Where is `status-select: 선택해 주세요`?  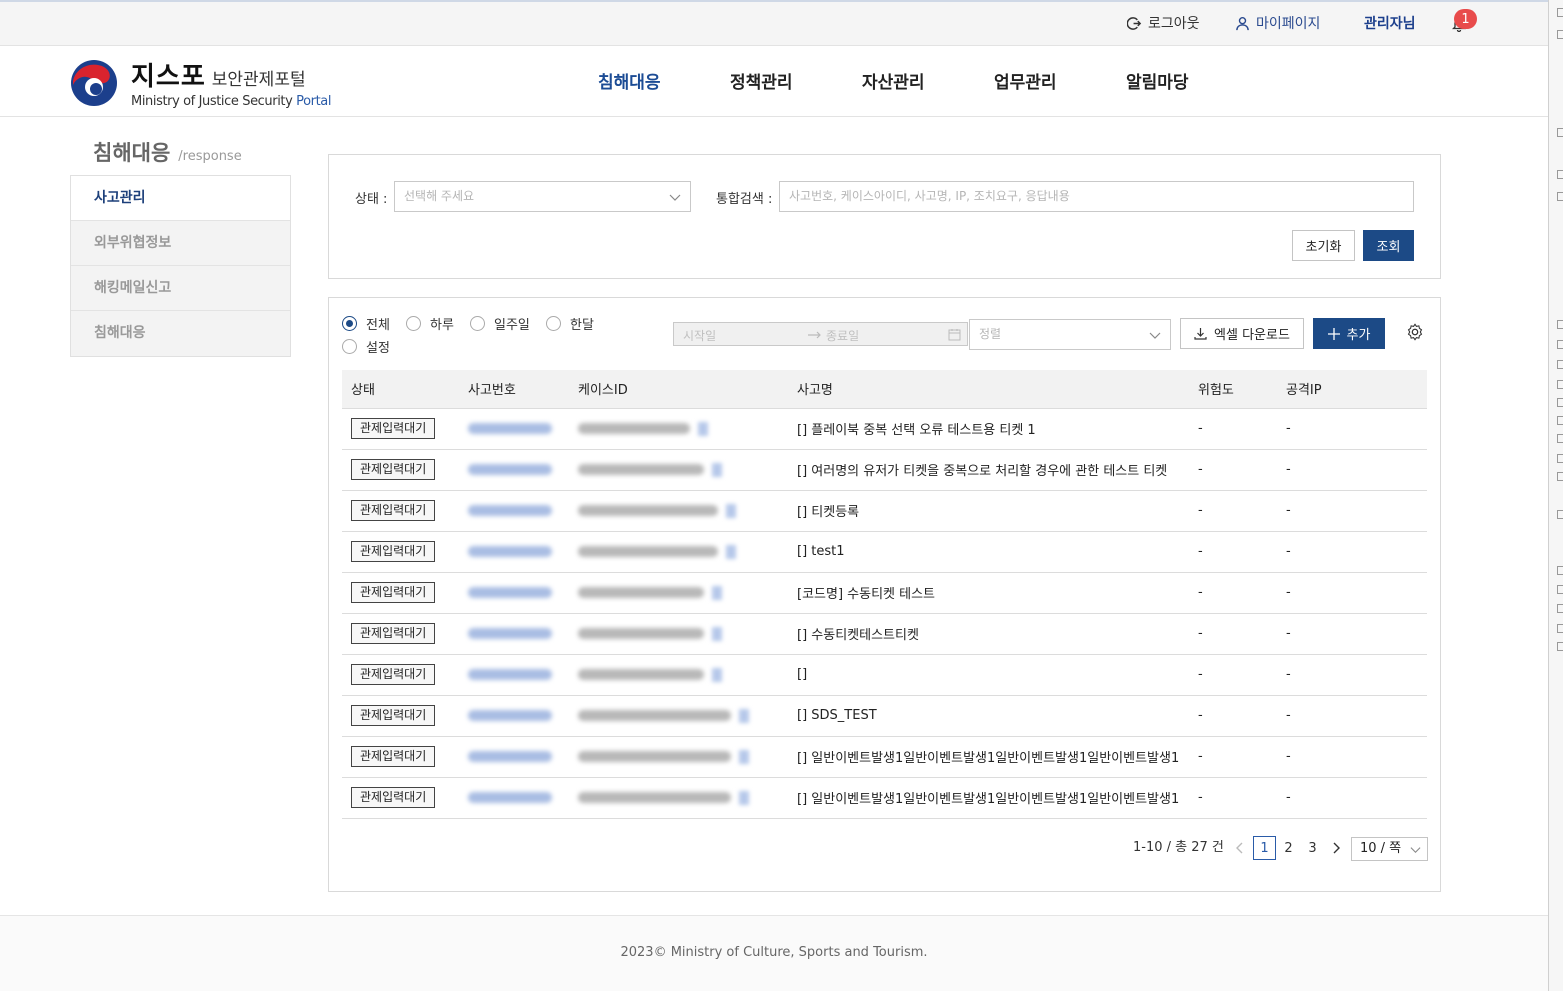 status-select: 선택해 주세요 is located at coordinates (542, 196).